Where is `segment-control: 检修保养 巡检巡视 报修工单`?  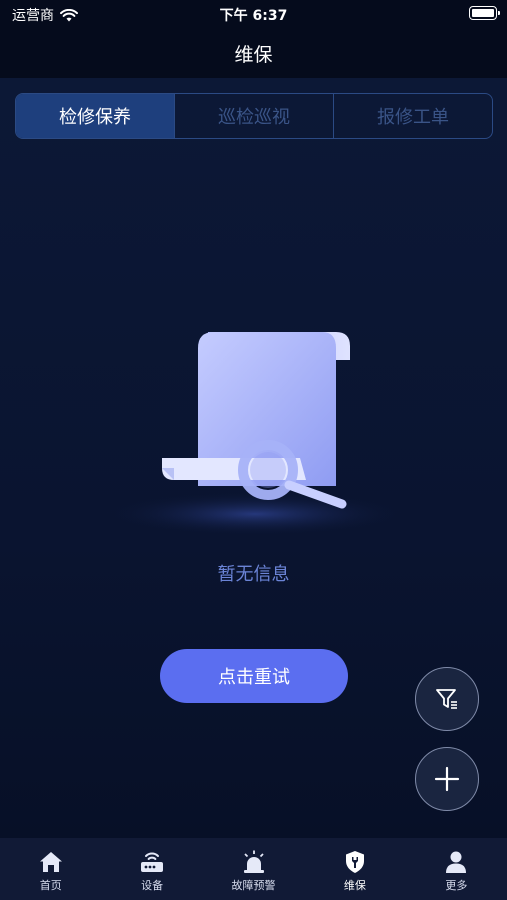
segment-control: 检修保养 巡检巡视 报修工单 is located at coordinates (254, 116).